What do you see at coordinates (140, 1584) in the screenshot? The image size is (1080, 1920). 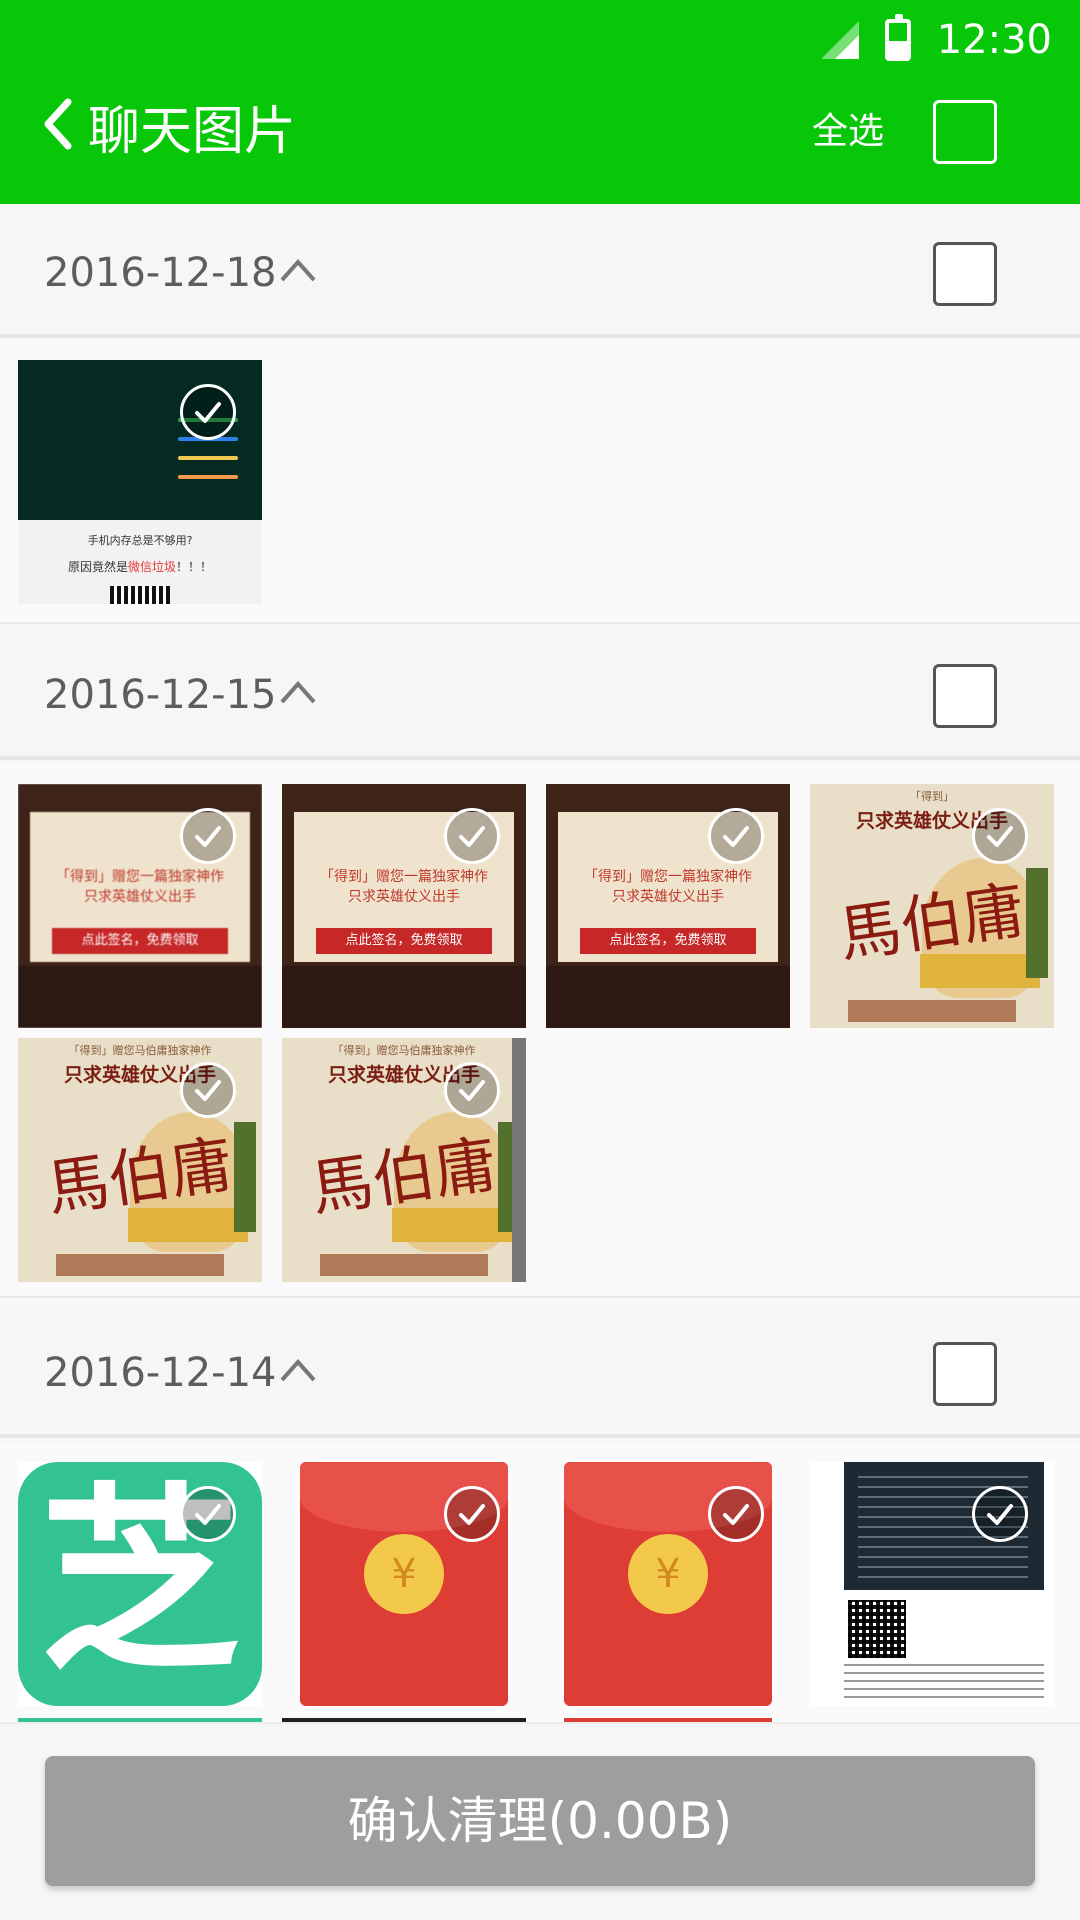 I see `image-thumbnail: 芝` at bounding box center [140, 1584].